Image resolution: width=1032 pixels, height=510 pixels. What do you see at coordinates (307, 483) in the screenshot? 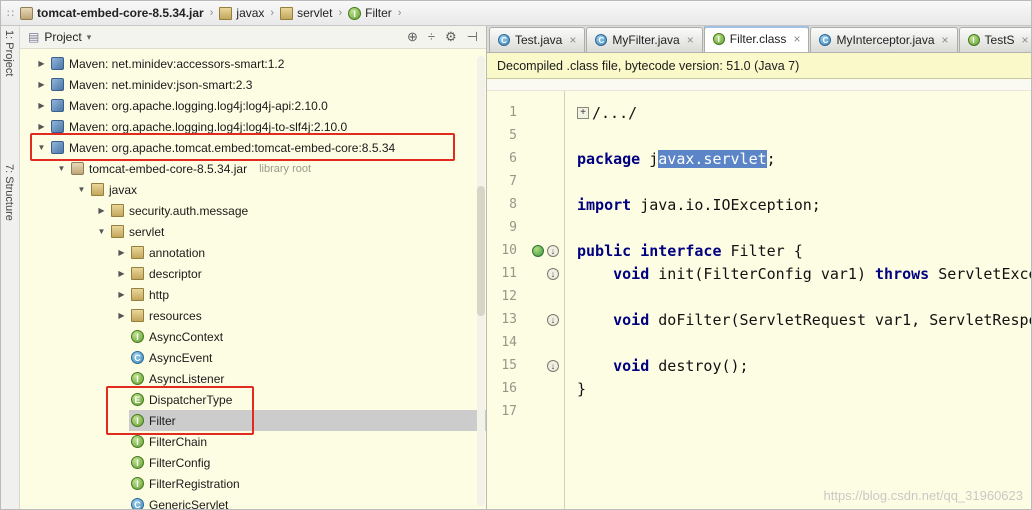
I see `tree-row-body: I FilterRegistration` at bounding box center [307, 483].